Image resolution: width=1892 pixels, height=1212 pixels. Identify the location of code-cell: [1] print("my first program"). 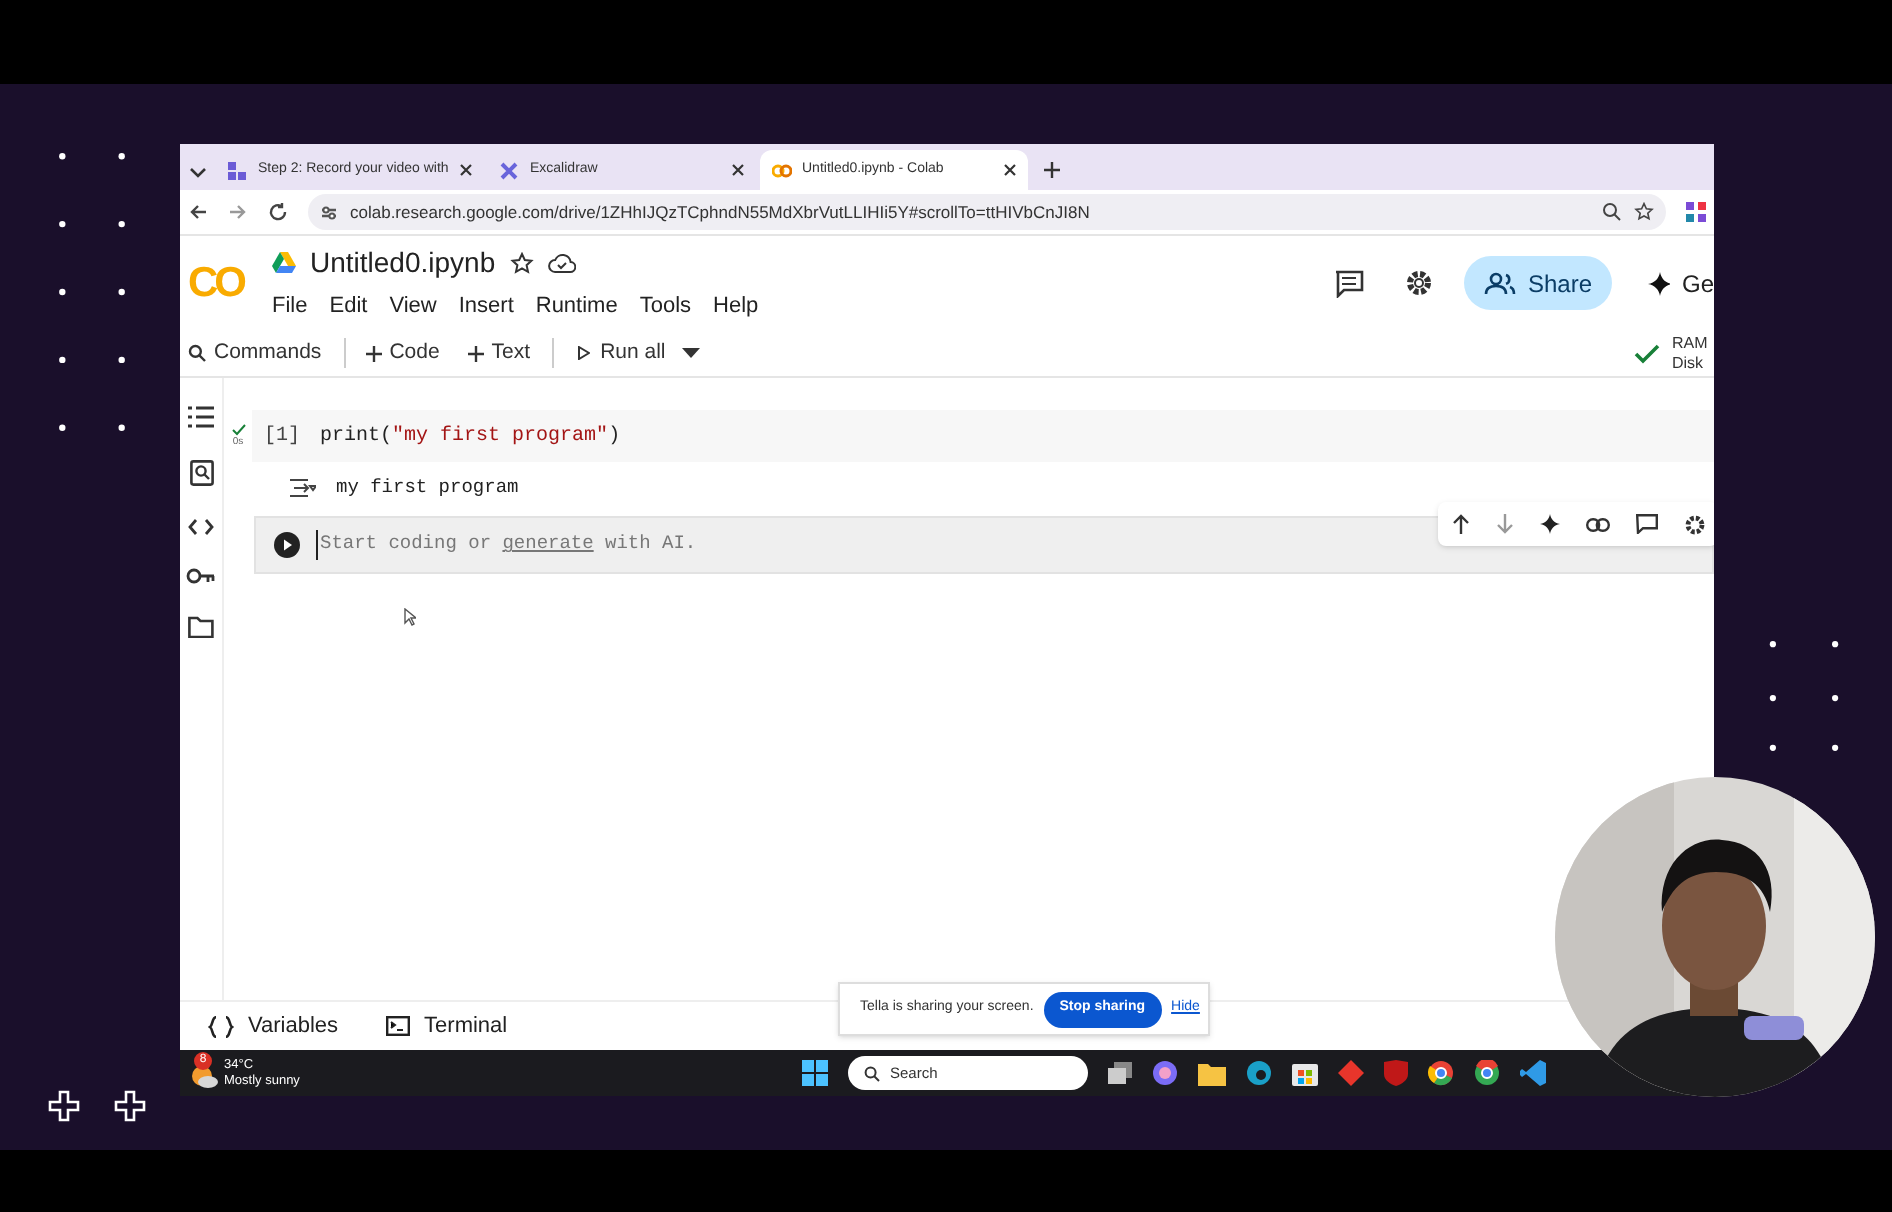
(983, 436).